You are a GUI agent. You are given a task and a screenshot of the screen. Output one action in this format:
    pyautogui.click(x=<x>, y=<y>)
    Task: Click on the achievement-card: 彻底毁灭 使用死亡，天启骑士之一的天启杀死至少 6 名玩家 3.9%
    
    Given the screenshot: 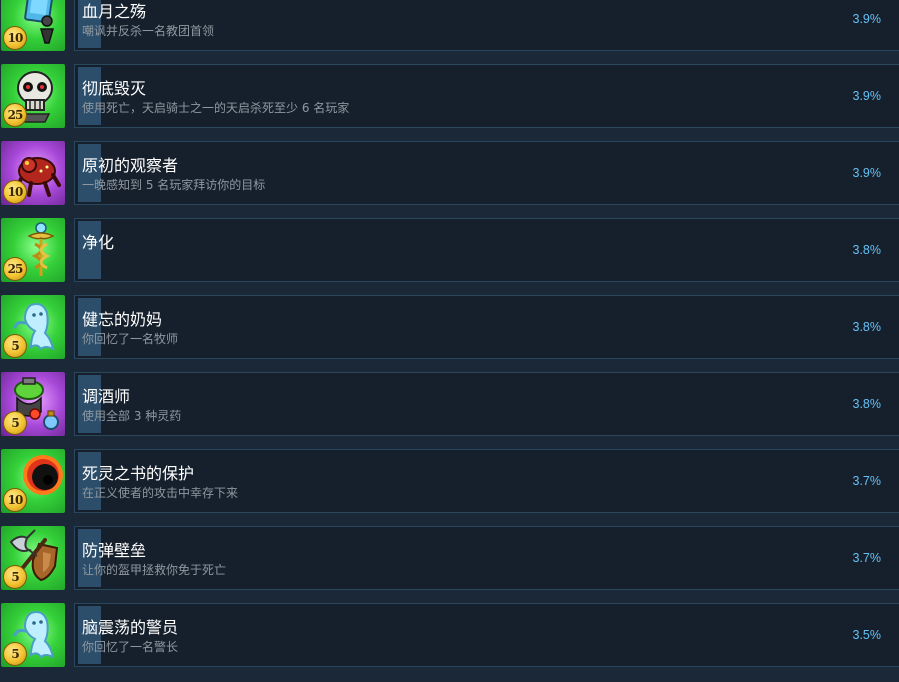 What is the action you would take?
    pyautogui.click(x=486, y=96)
    